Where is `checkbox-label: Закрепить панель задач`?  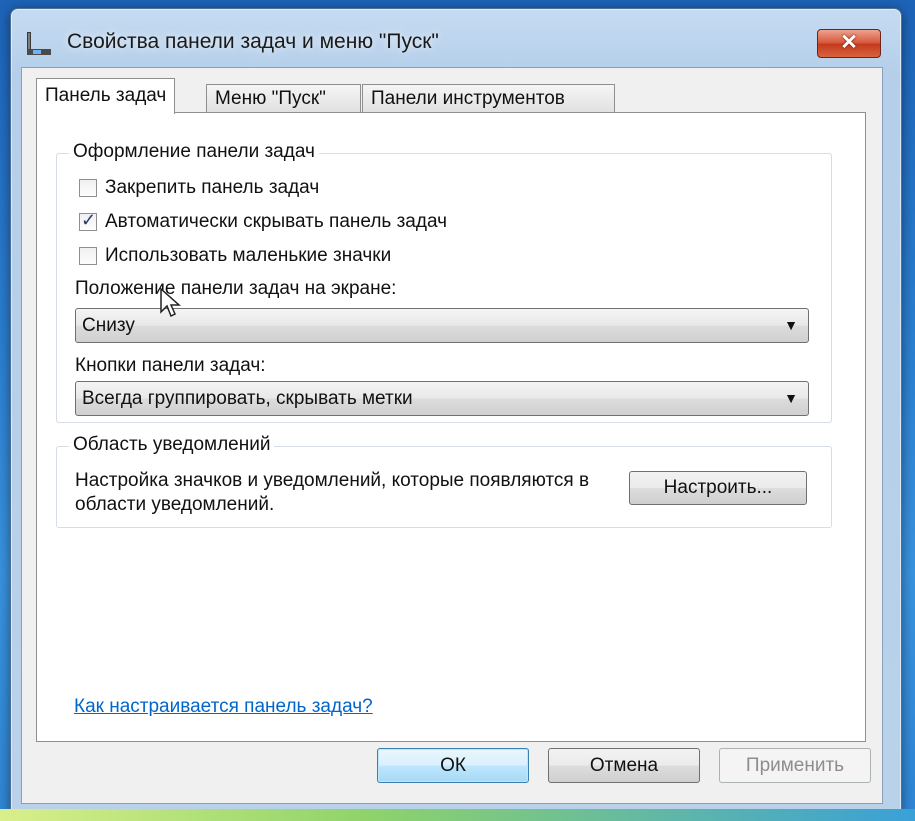
checkbox-label: Закрепить панель задач is located at coordinates (212, 187).